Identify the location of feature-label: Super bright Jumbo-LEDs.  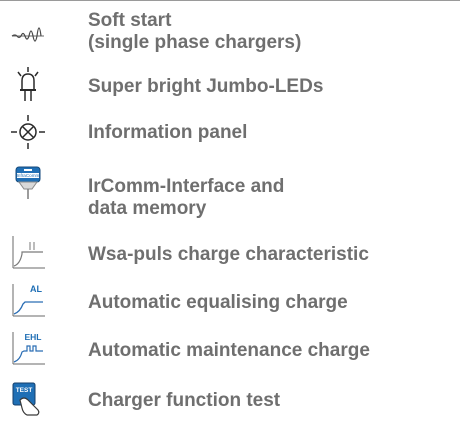
(205, 87).